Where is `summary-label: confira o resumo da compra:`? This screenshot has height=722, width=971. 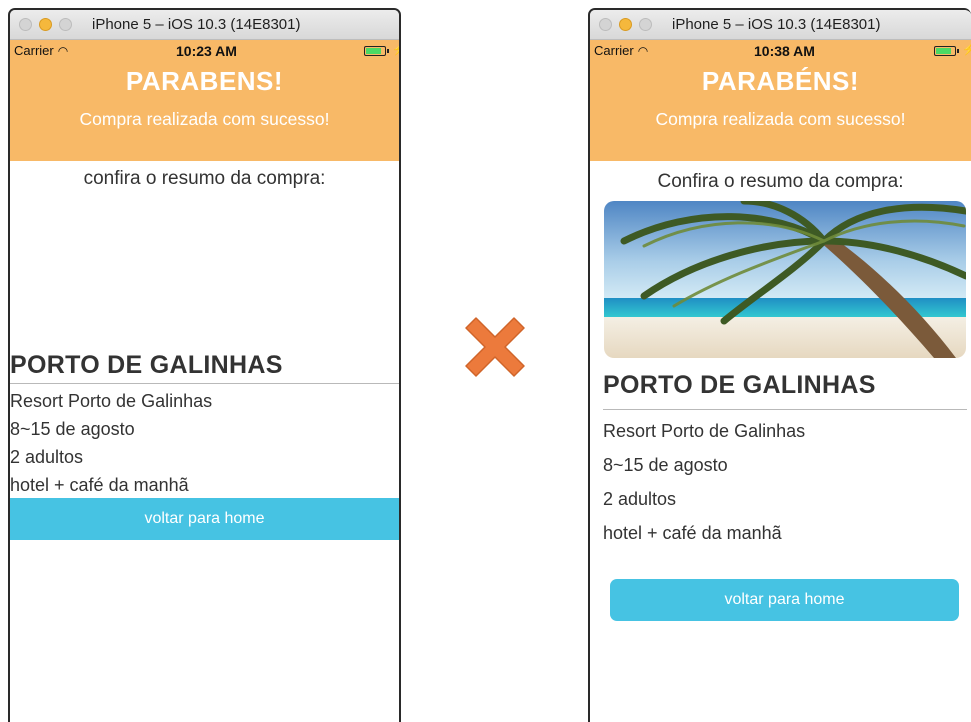
summary-label: confira o resumo da compra: is located at coordinates (204, 178).